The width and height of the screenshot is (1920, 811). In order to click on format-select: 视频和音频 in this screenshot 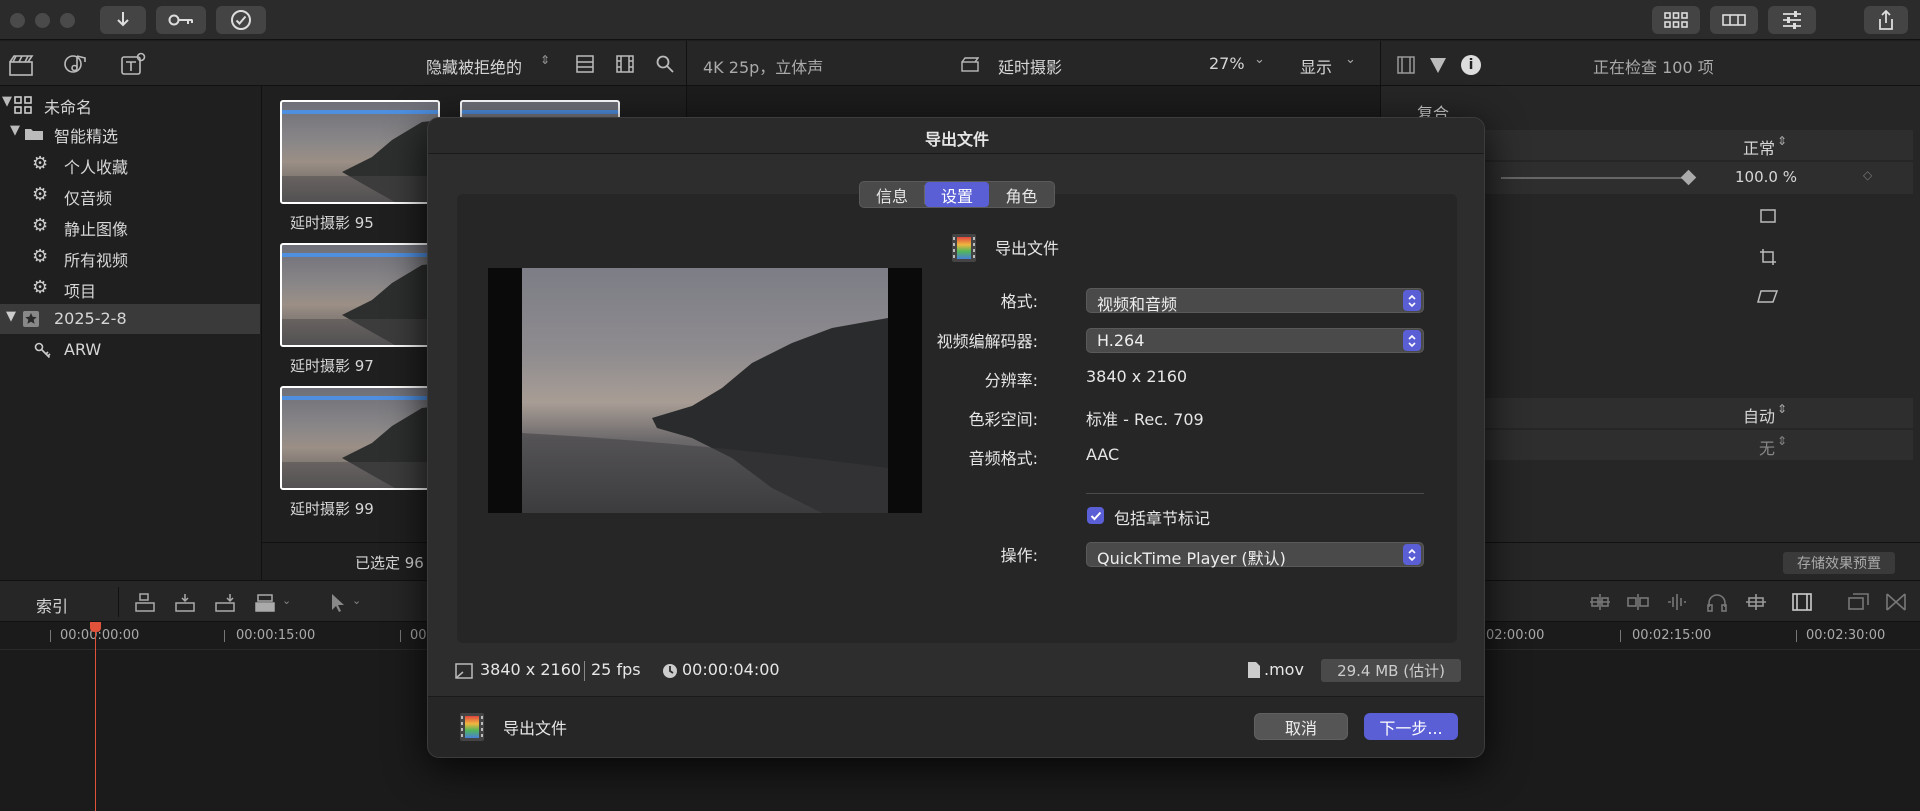, I will do `click(1255, 301)`.